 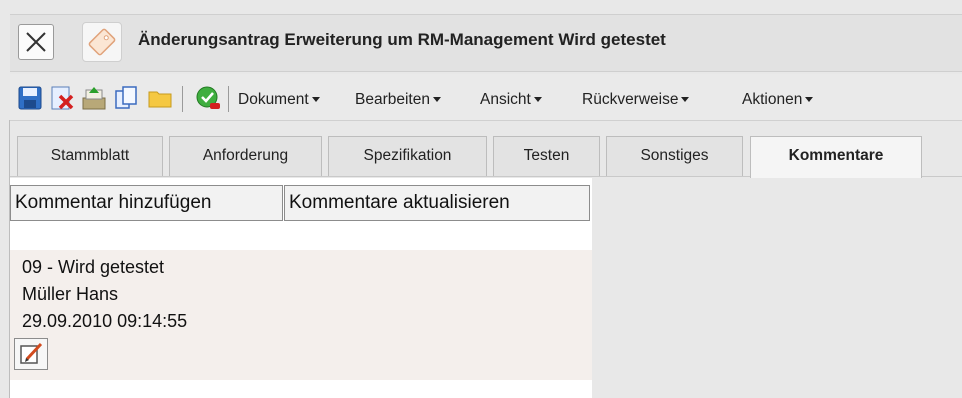 I want to click on menu-aktionen: Aktionen, so click(x=778, y=100).